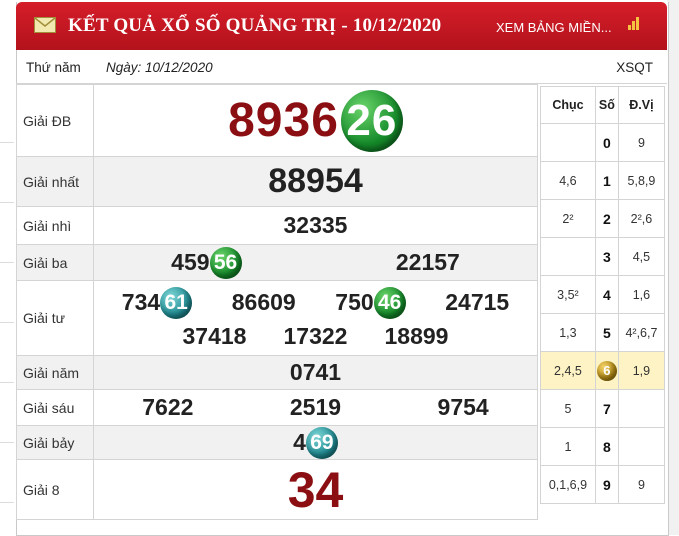  I want to click on special-prize-number: 8936 26, so click(315, 120).